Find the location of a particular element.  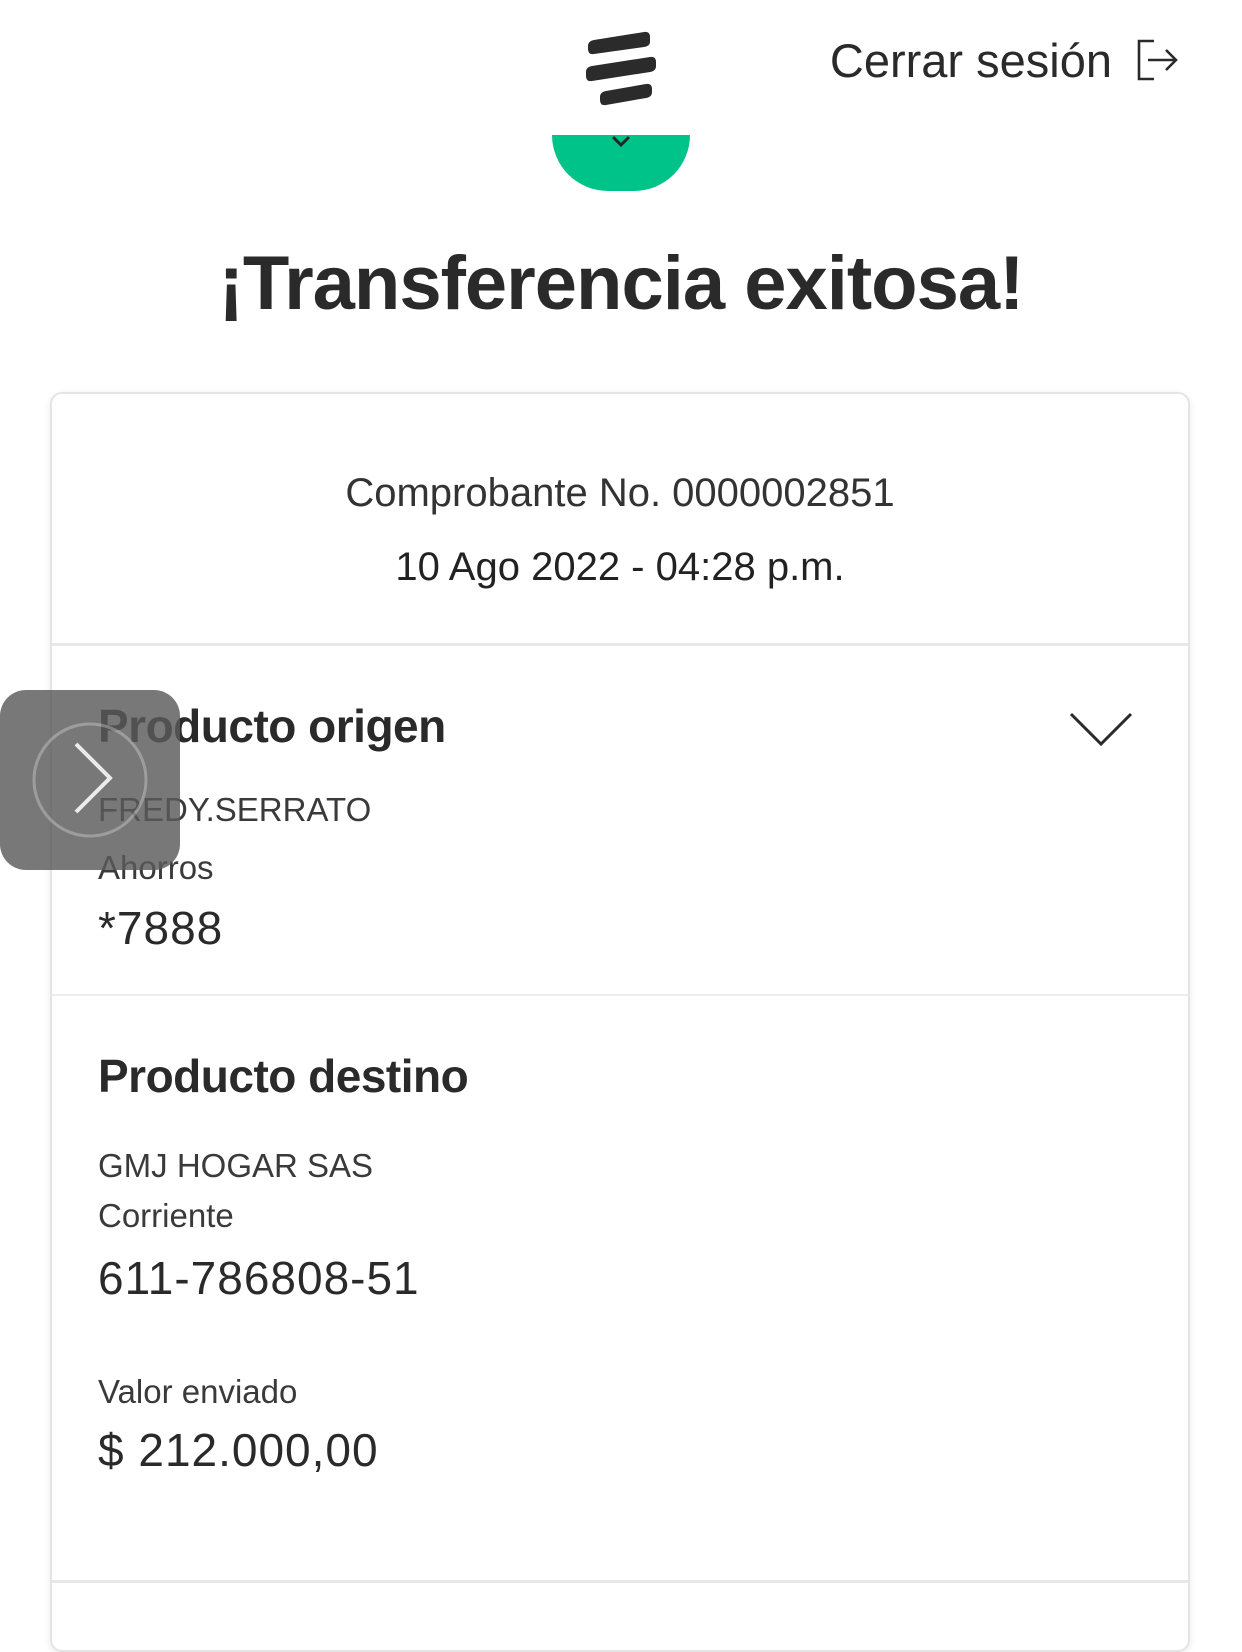

destination-account-number: 611-786808-51 is located at coordinates (259, 1278).